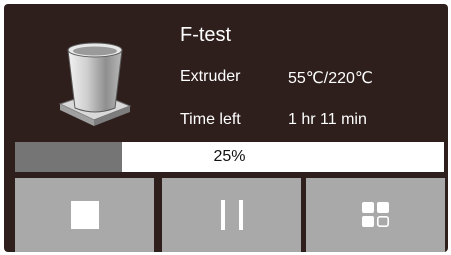 The image size is (451, 255). I want to click on stop-icon, so click(84, 215).